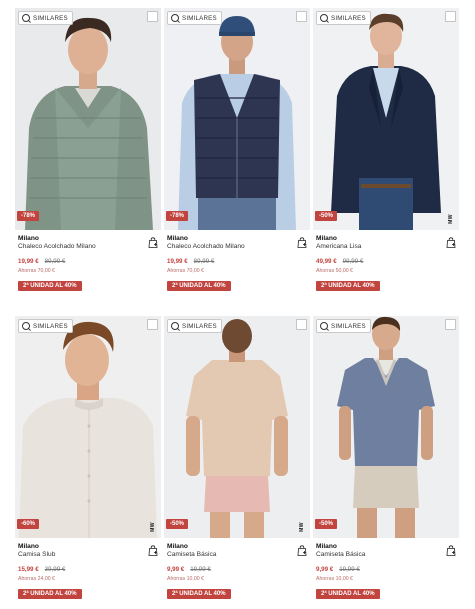  I want to click on original-price: 89,99 €, so click(204, 261).